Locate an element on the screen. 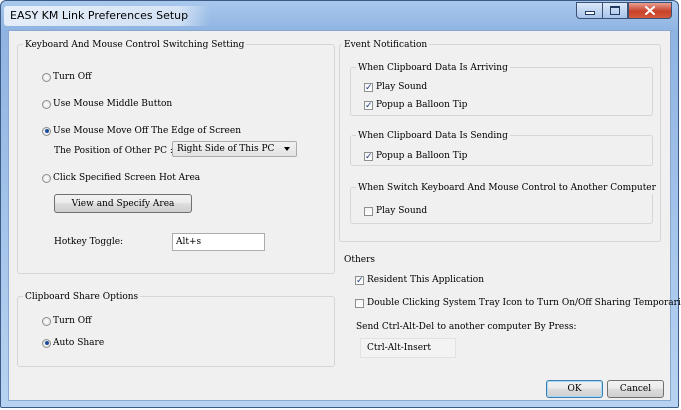 The height and width of the screenshot is (410, 681). ok-button: OK is located at coordinates (574, 389).